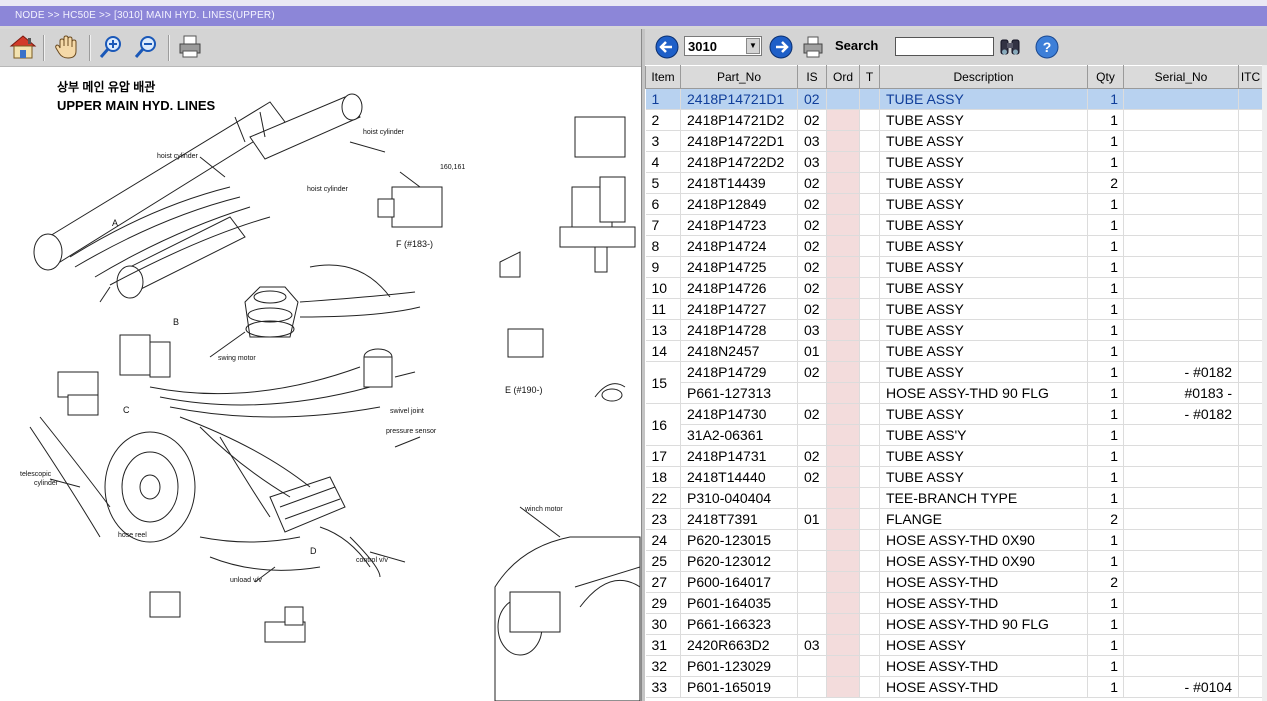 This screenshot has width=1267, height=701. What do you see at coordinates (954, 435) in the screenshot?
I see `table-row: 31A2-06361 TUBE ASS'Y 1` at bounding box center [954, 435].